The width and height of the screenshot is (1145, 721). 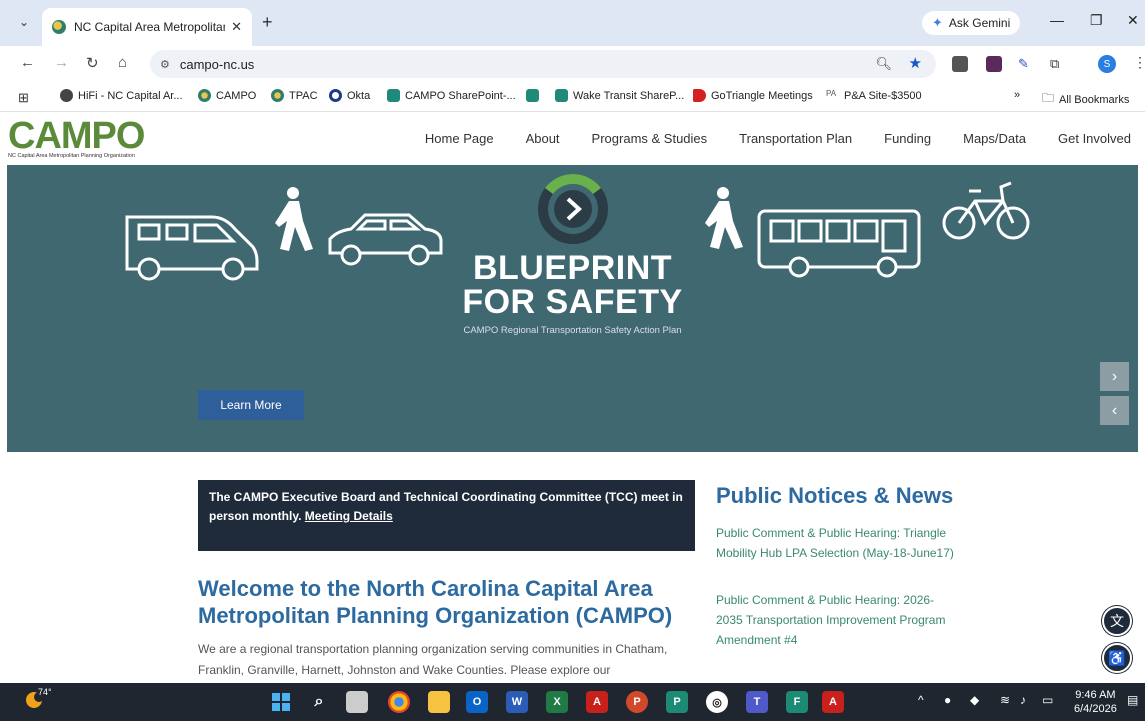 I want to click on profile-avatar: S, so click(x=1107, y=64).